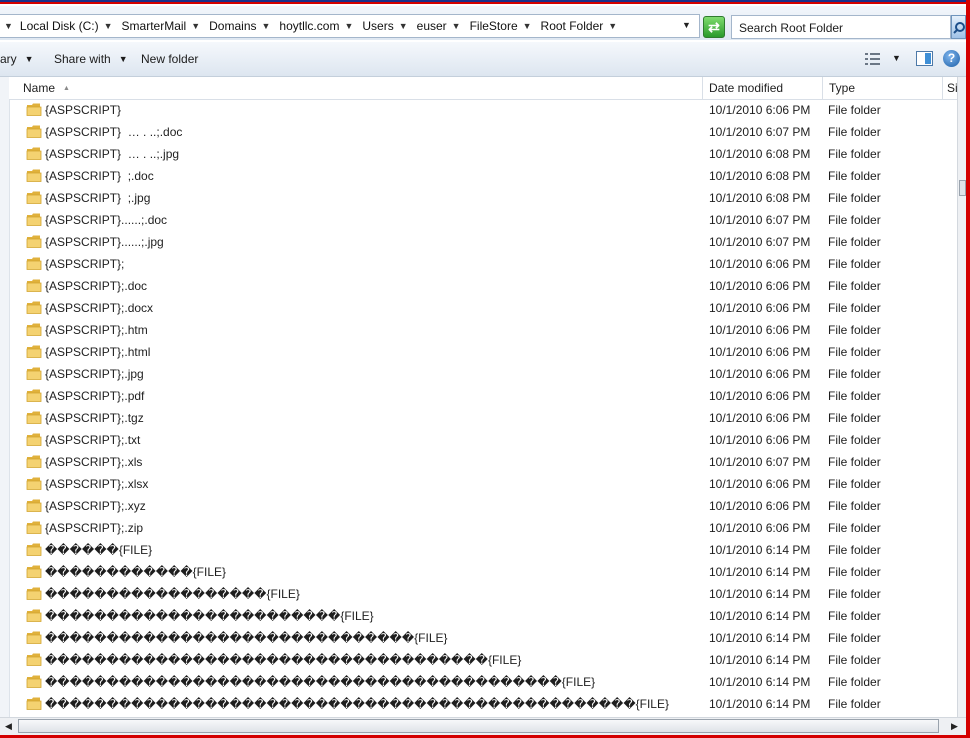  Describe the element at coordinates (478, 726) in the screenshot. I see `horizontal-scroll-thumb` at that location.